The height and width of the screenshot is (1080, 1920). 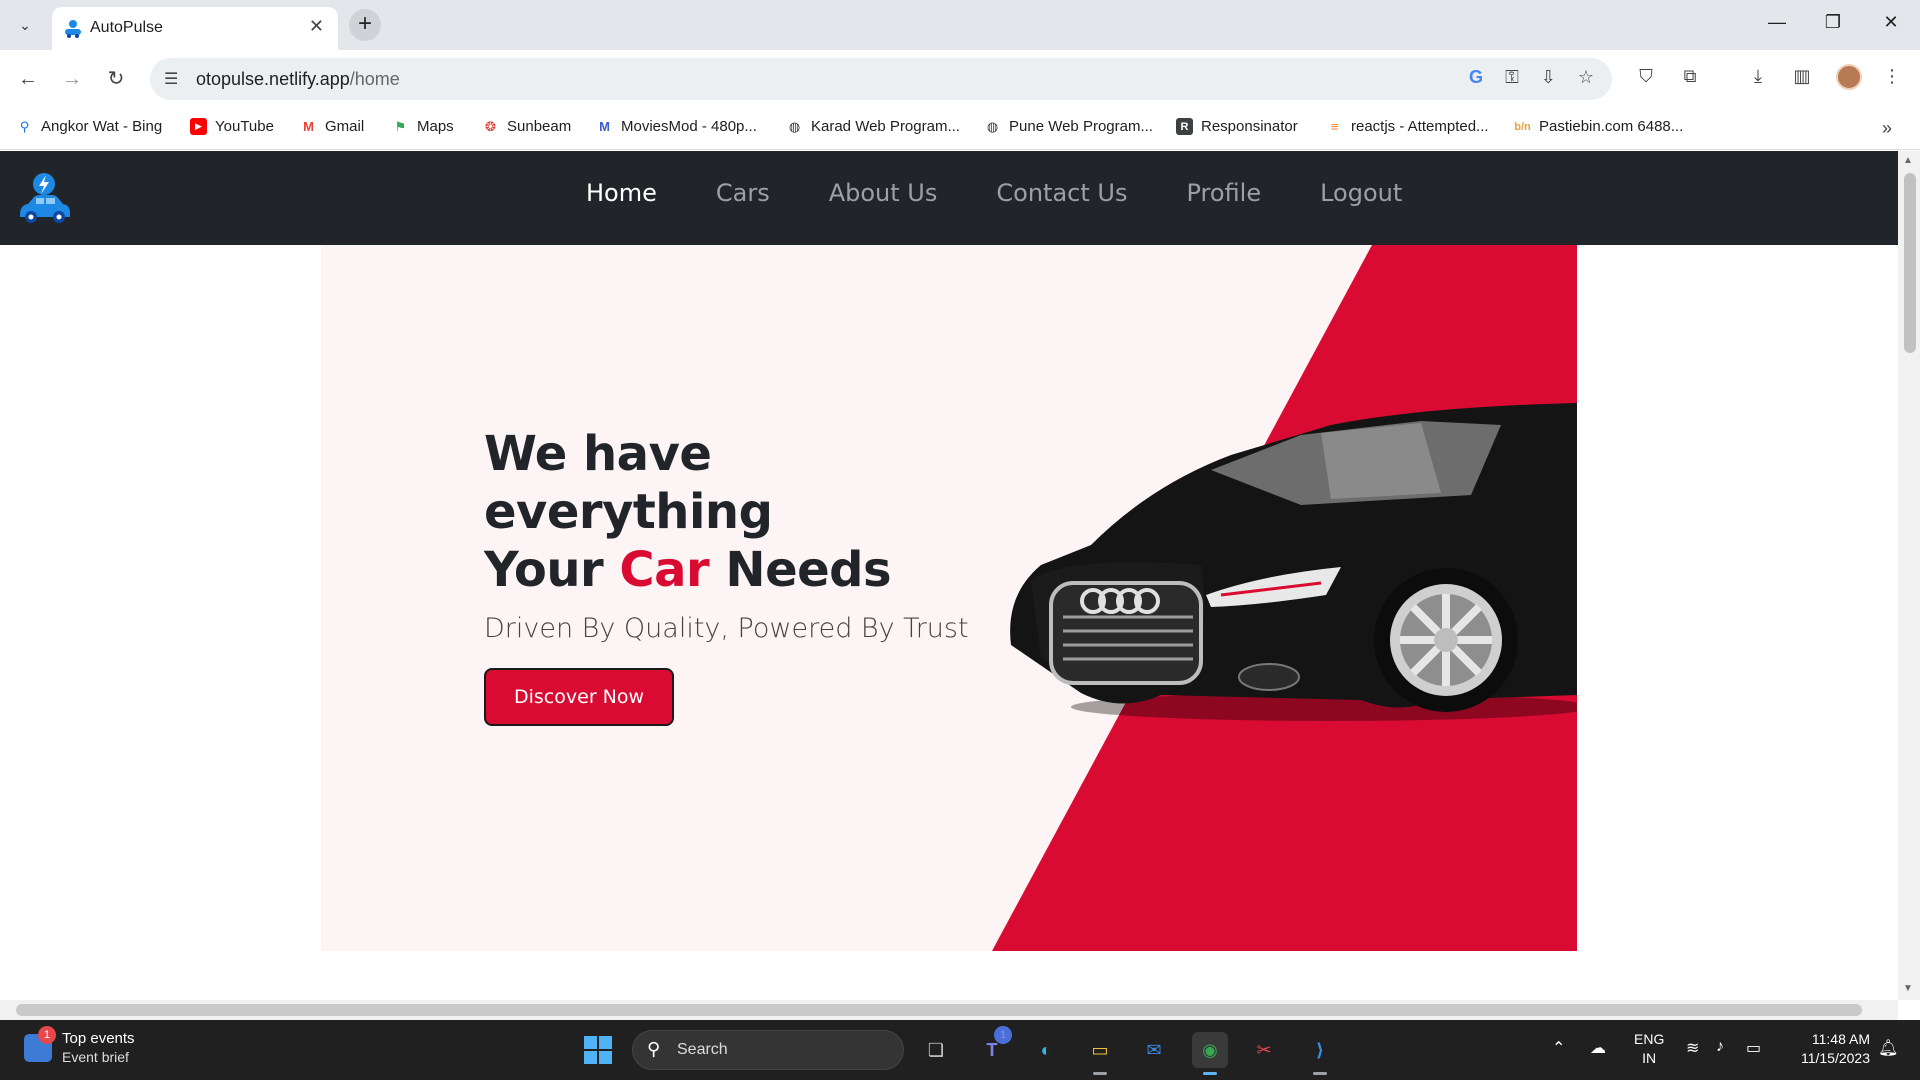 What do you see at coordinates (44, 199) in the screenshot?
I see `autopulse-logo` at bounding box center [44, 199].